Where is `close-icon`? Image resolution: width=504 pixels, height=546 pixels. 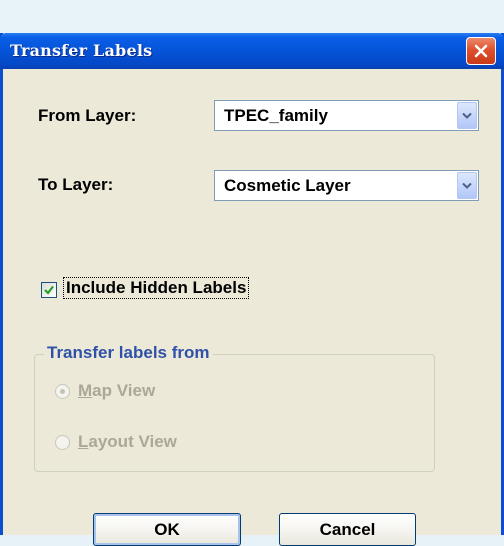 close-icon is located at coordinates (481, 51).